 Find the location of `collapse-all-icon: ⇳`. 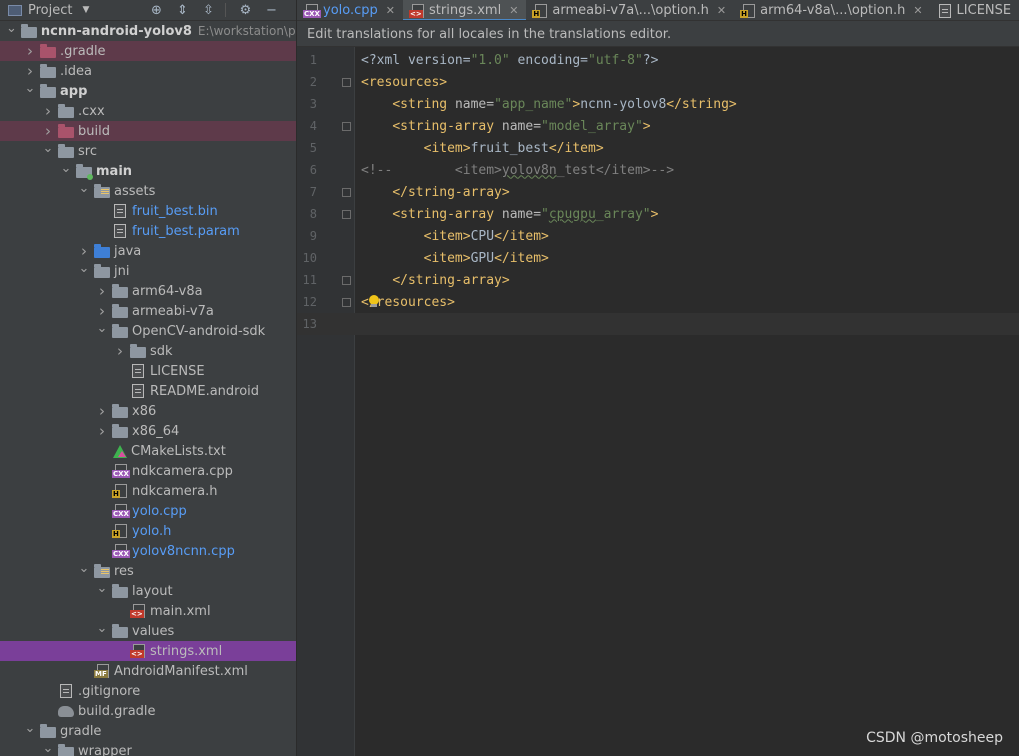

collapse-all-icon: ⇳ is located at coordinates (208, 10).